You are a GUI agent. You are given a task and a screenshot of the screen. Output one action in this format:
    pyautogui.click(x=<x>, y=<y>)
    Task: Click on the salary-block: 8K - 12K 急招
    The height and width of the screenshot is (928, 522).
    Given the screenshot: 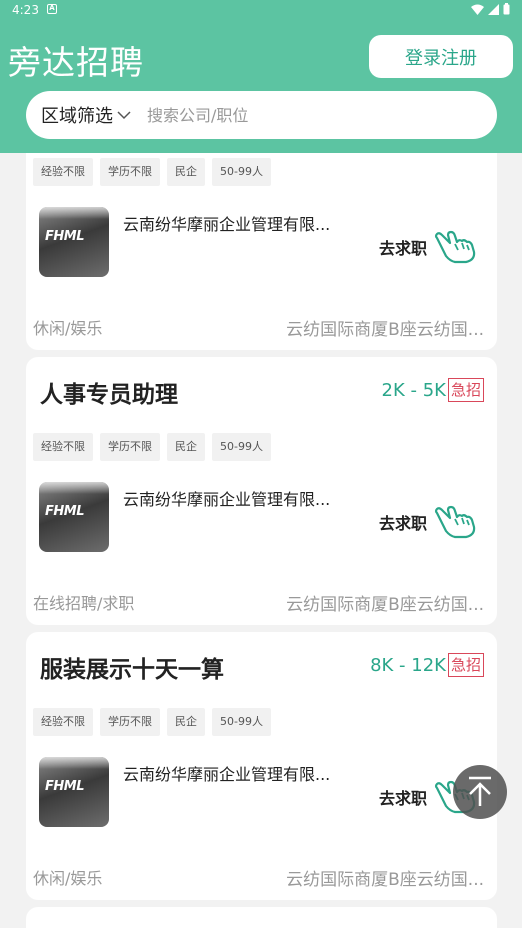 What is the action you would take?
    pyautogui.click(x=427, y=665)
    